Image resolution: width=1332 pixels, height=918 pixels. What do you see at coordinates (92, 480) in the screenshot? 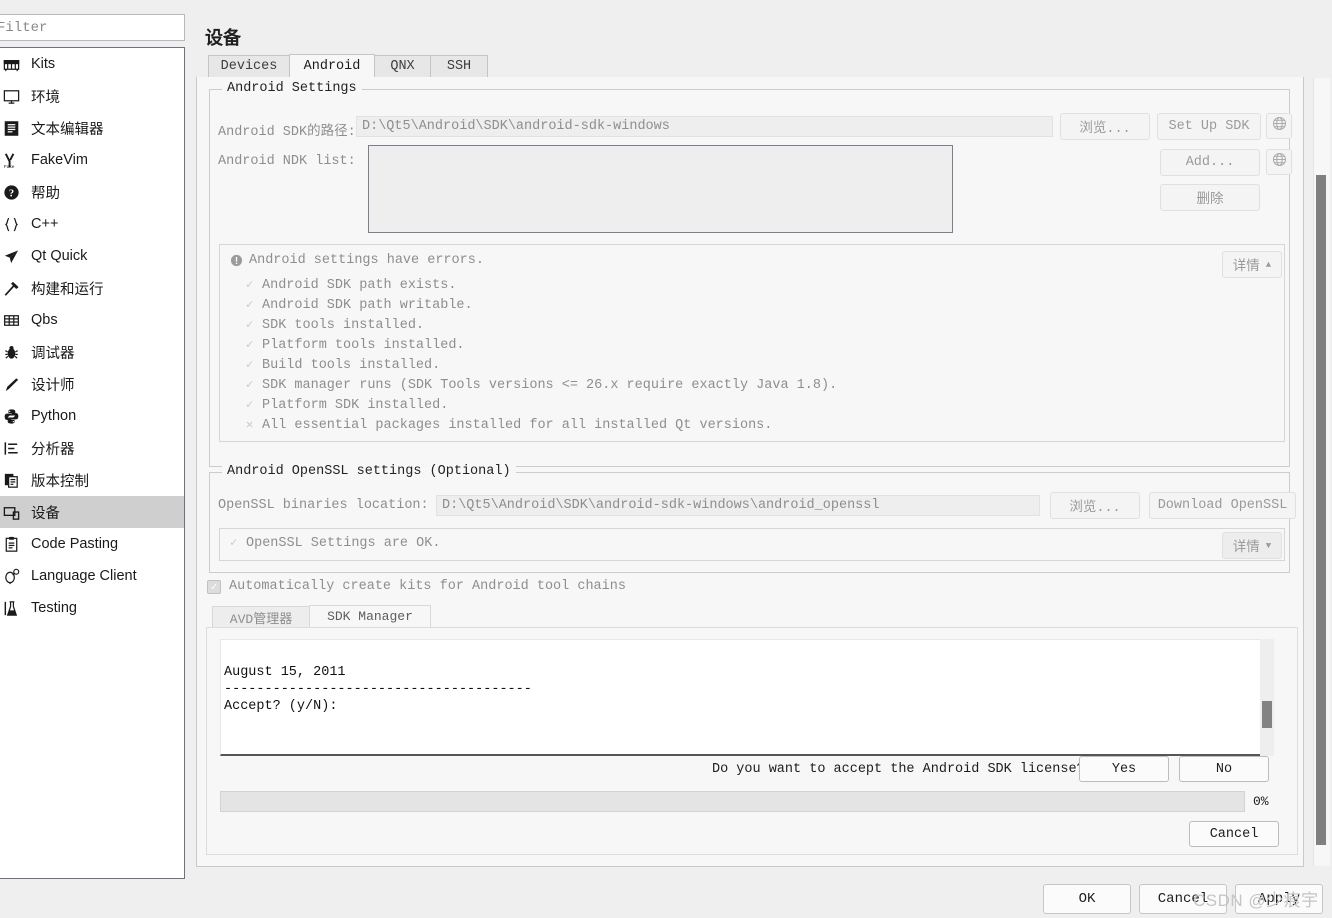
I see `sidebar-item-13: 版本控制` at bounding box center [92, 480].